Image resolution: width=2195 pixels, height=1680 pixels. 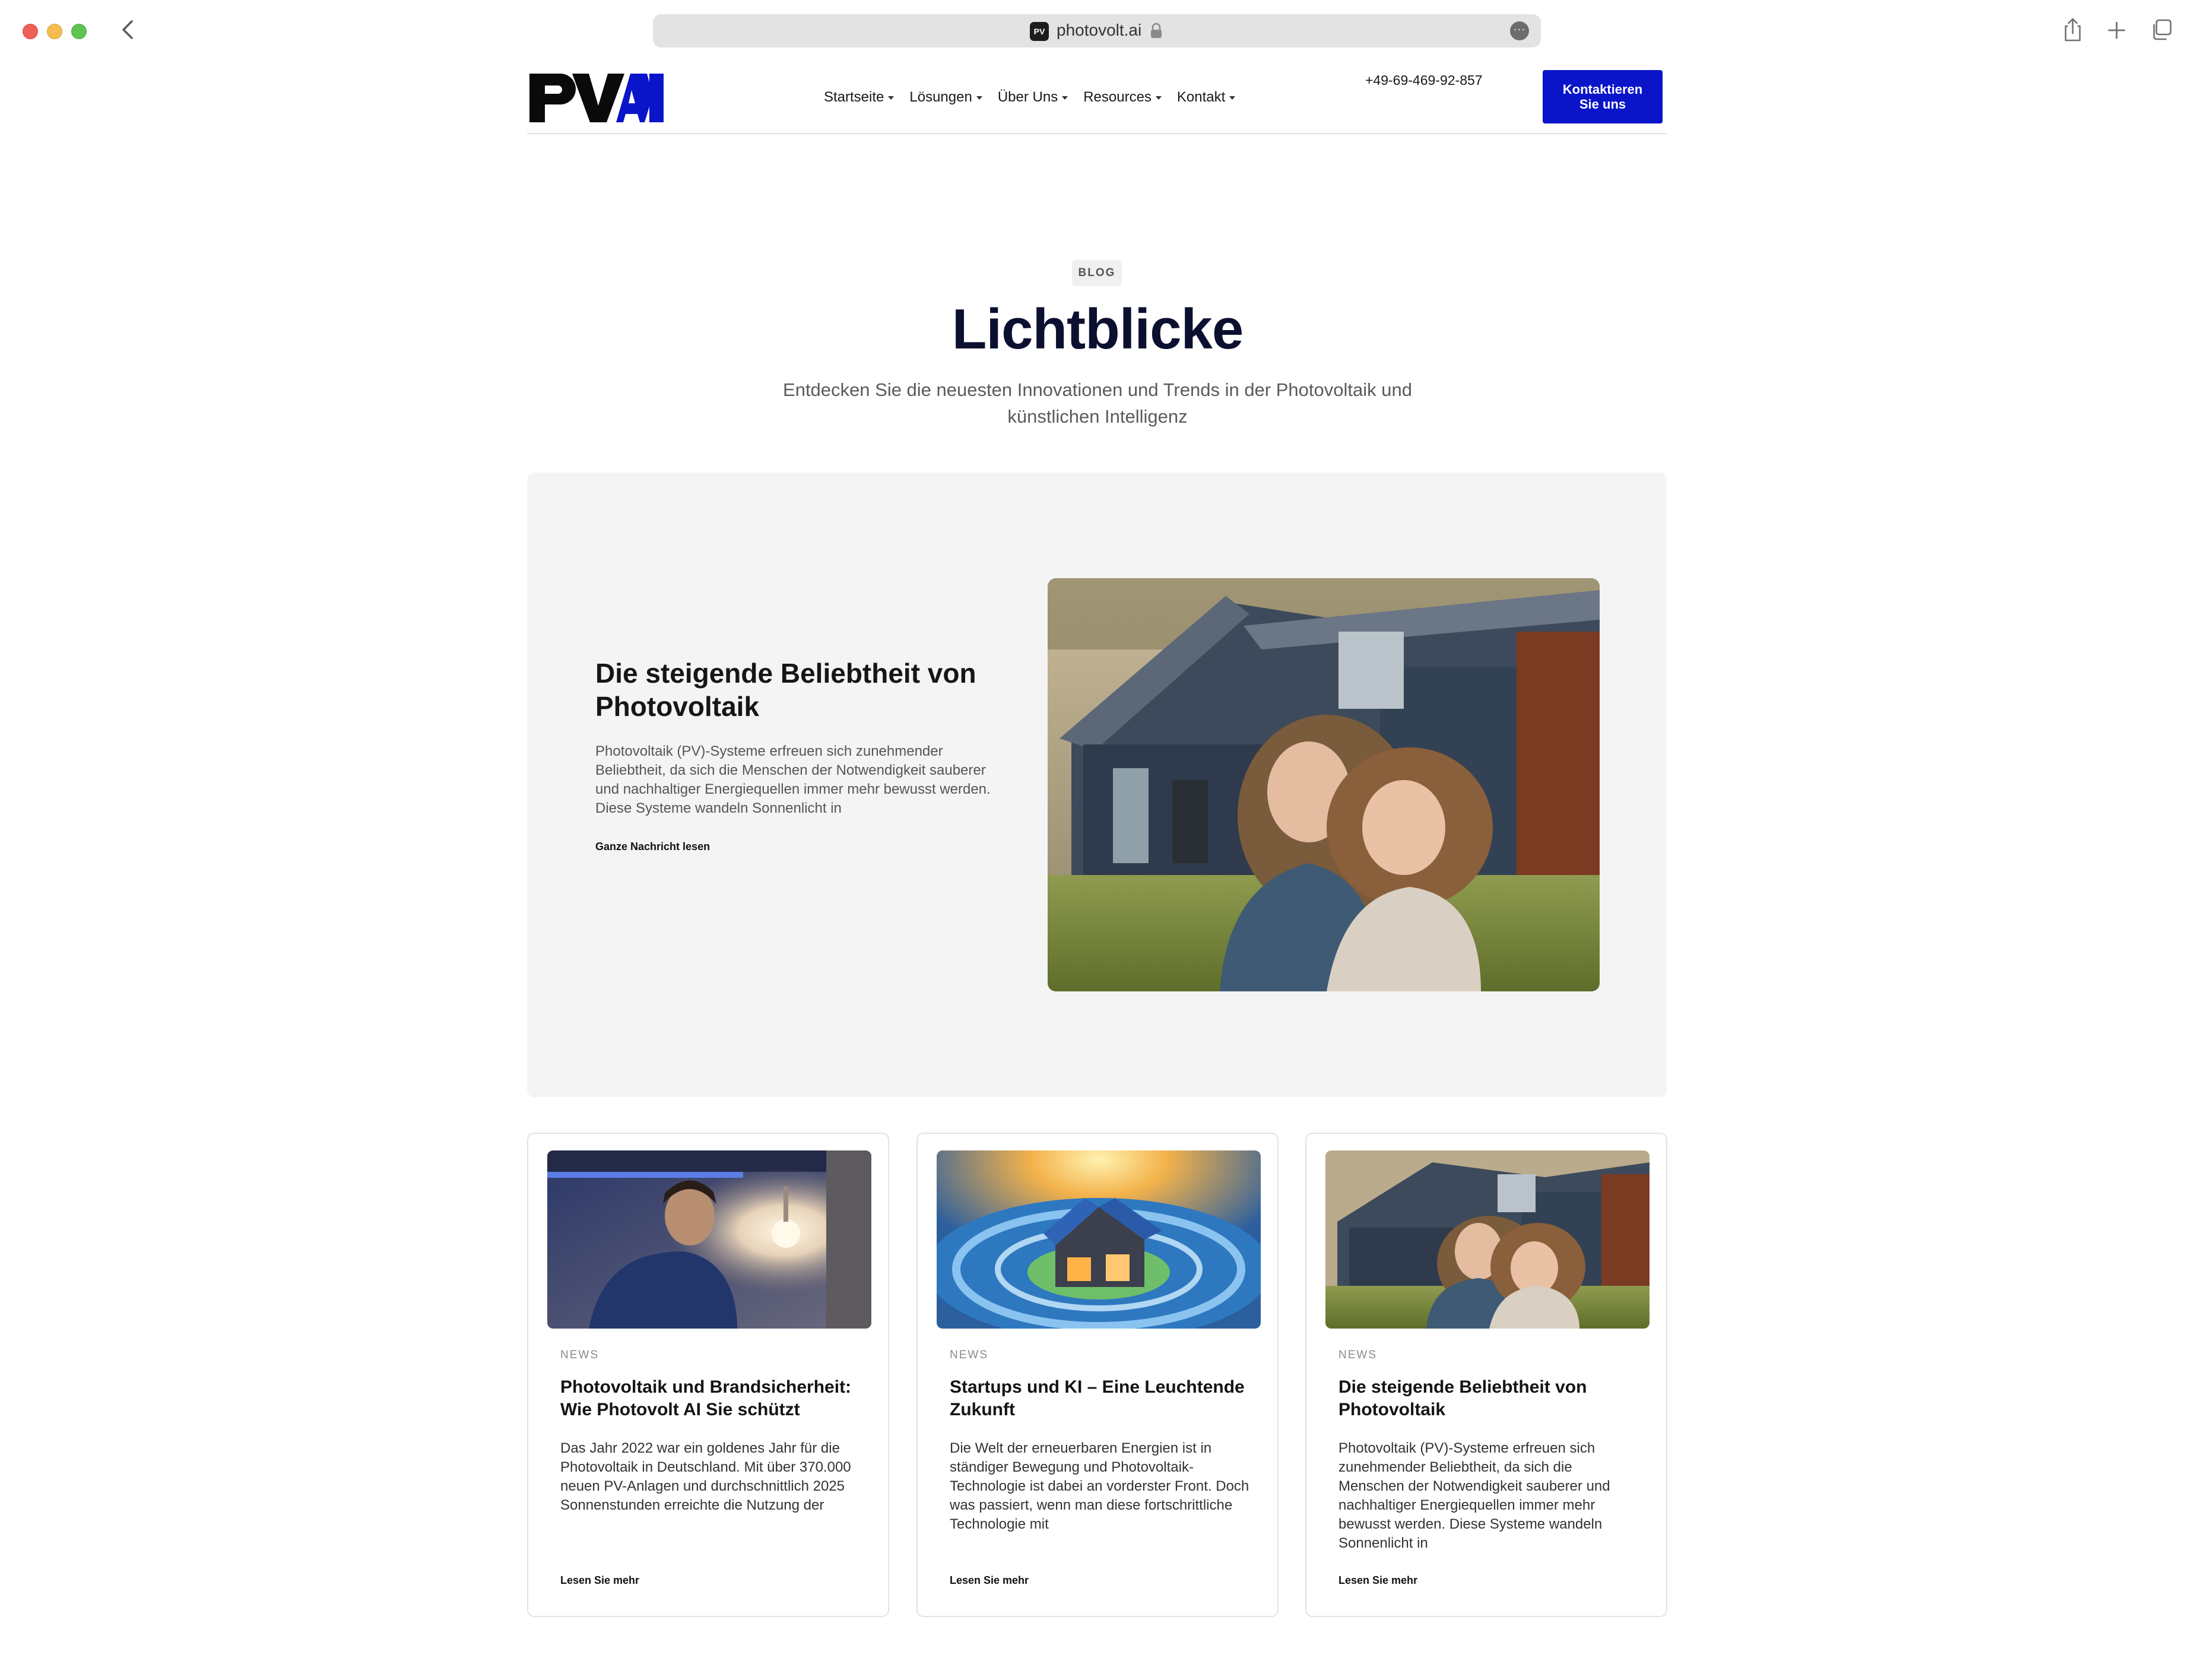 I want to click on lock-icon, so click(x=1156, y=31).